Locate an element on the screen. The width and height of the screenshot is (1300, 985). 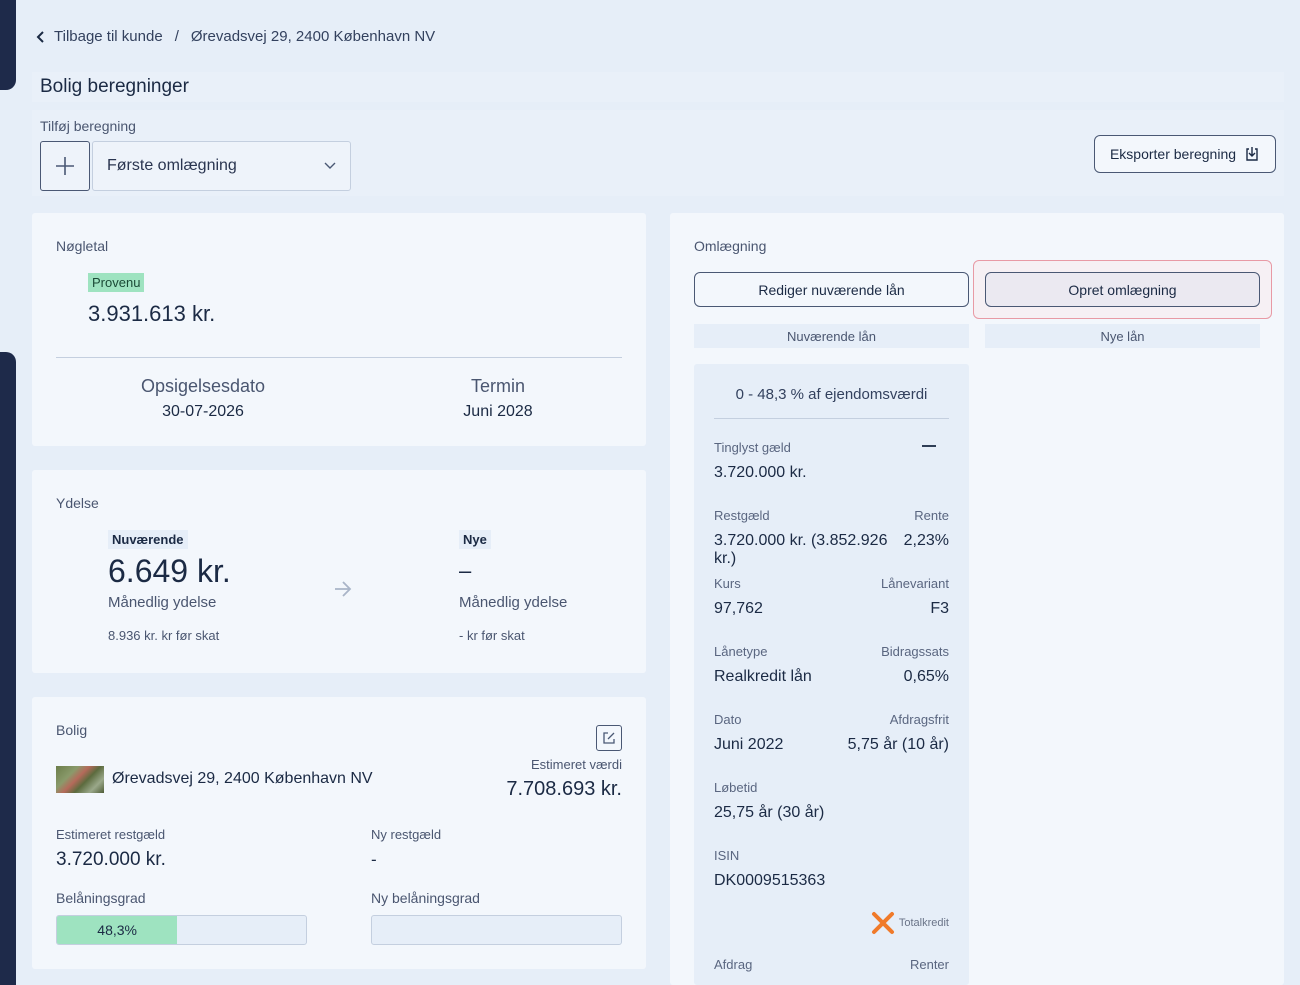
row-isin: ISIN DK0009515363 is located at coordinates (831, 869).